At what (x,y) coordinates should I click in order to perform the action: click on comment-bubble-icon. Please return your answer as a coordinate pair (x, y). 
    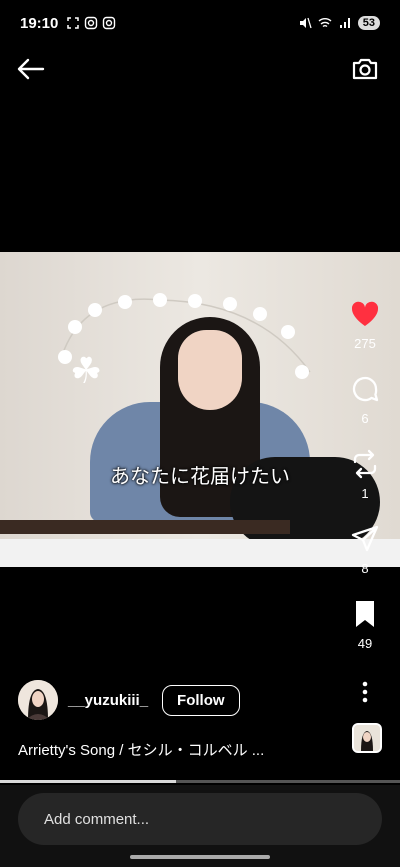
    Looking at the image, I should click on (365, 389).